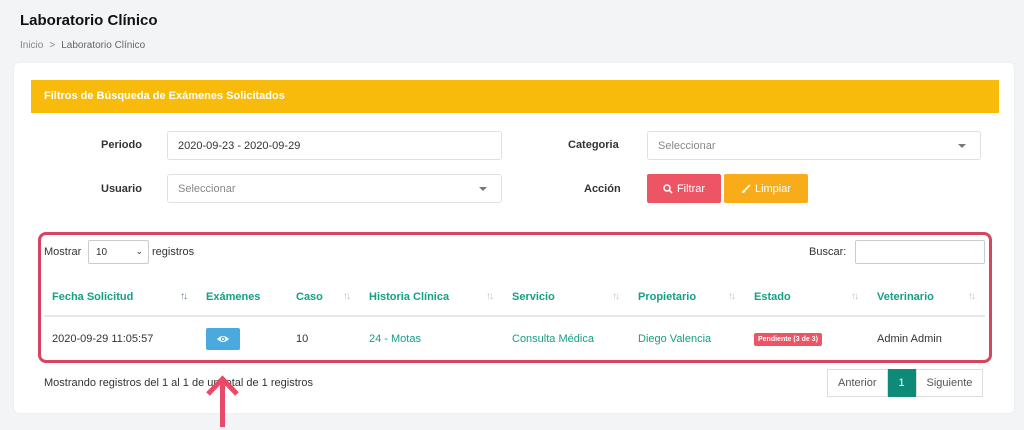  Describe the element at coordinates (773, 188) in the screenshot. I see `limpiar-label: Limpiar` at that location.